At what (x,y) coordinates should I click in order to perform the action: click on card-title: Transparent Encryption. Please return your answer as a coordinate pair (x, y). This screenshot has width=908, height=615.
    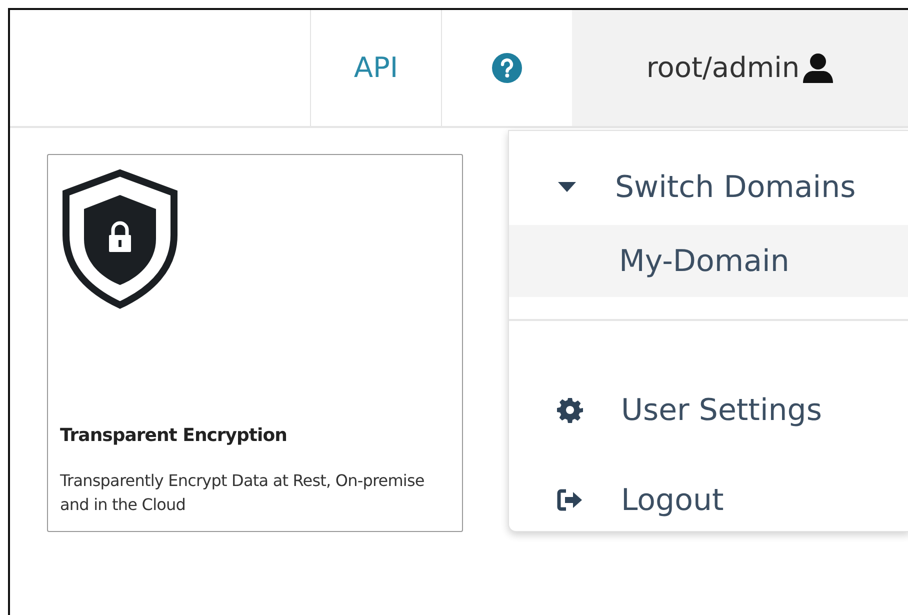
    Looking at the image, I should click on (174, 436).